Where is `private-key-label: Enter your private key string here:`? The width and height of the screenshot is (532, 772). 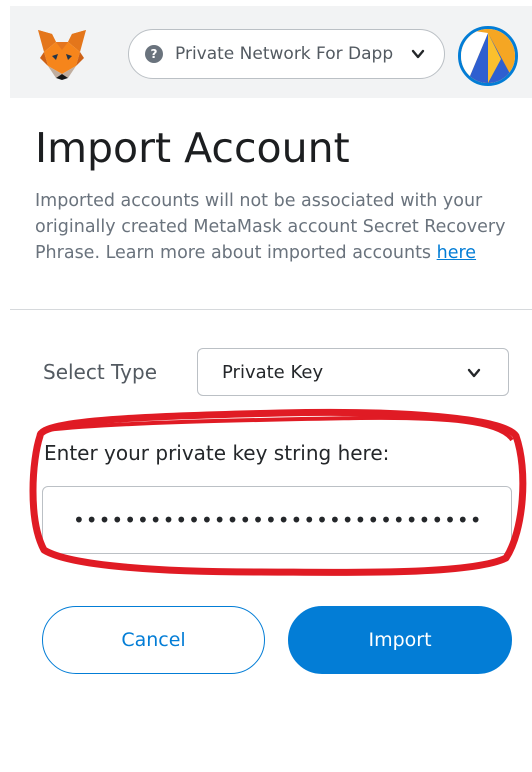 private-key-label: Enter your private key string here: is located at coordinates (217, 453).